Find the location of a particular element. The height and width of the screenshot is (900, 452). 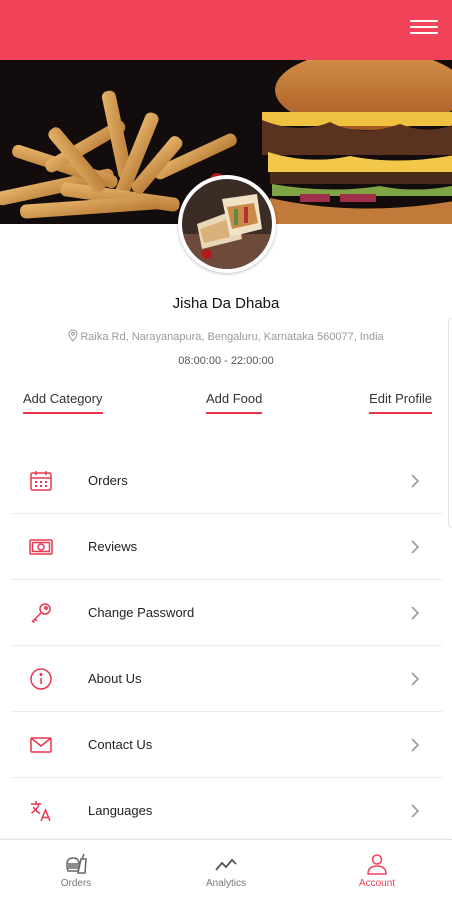

nav-tab-analytics: Analytics is located at coordinates (226, 870).